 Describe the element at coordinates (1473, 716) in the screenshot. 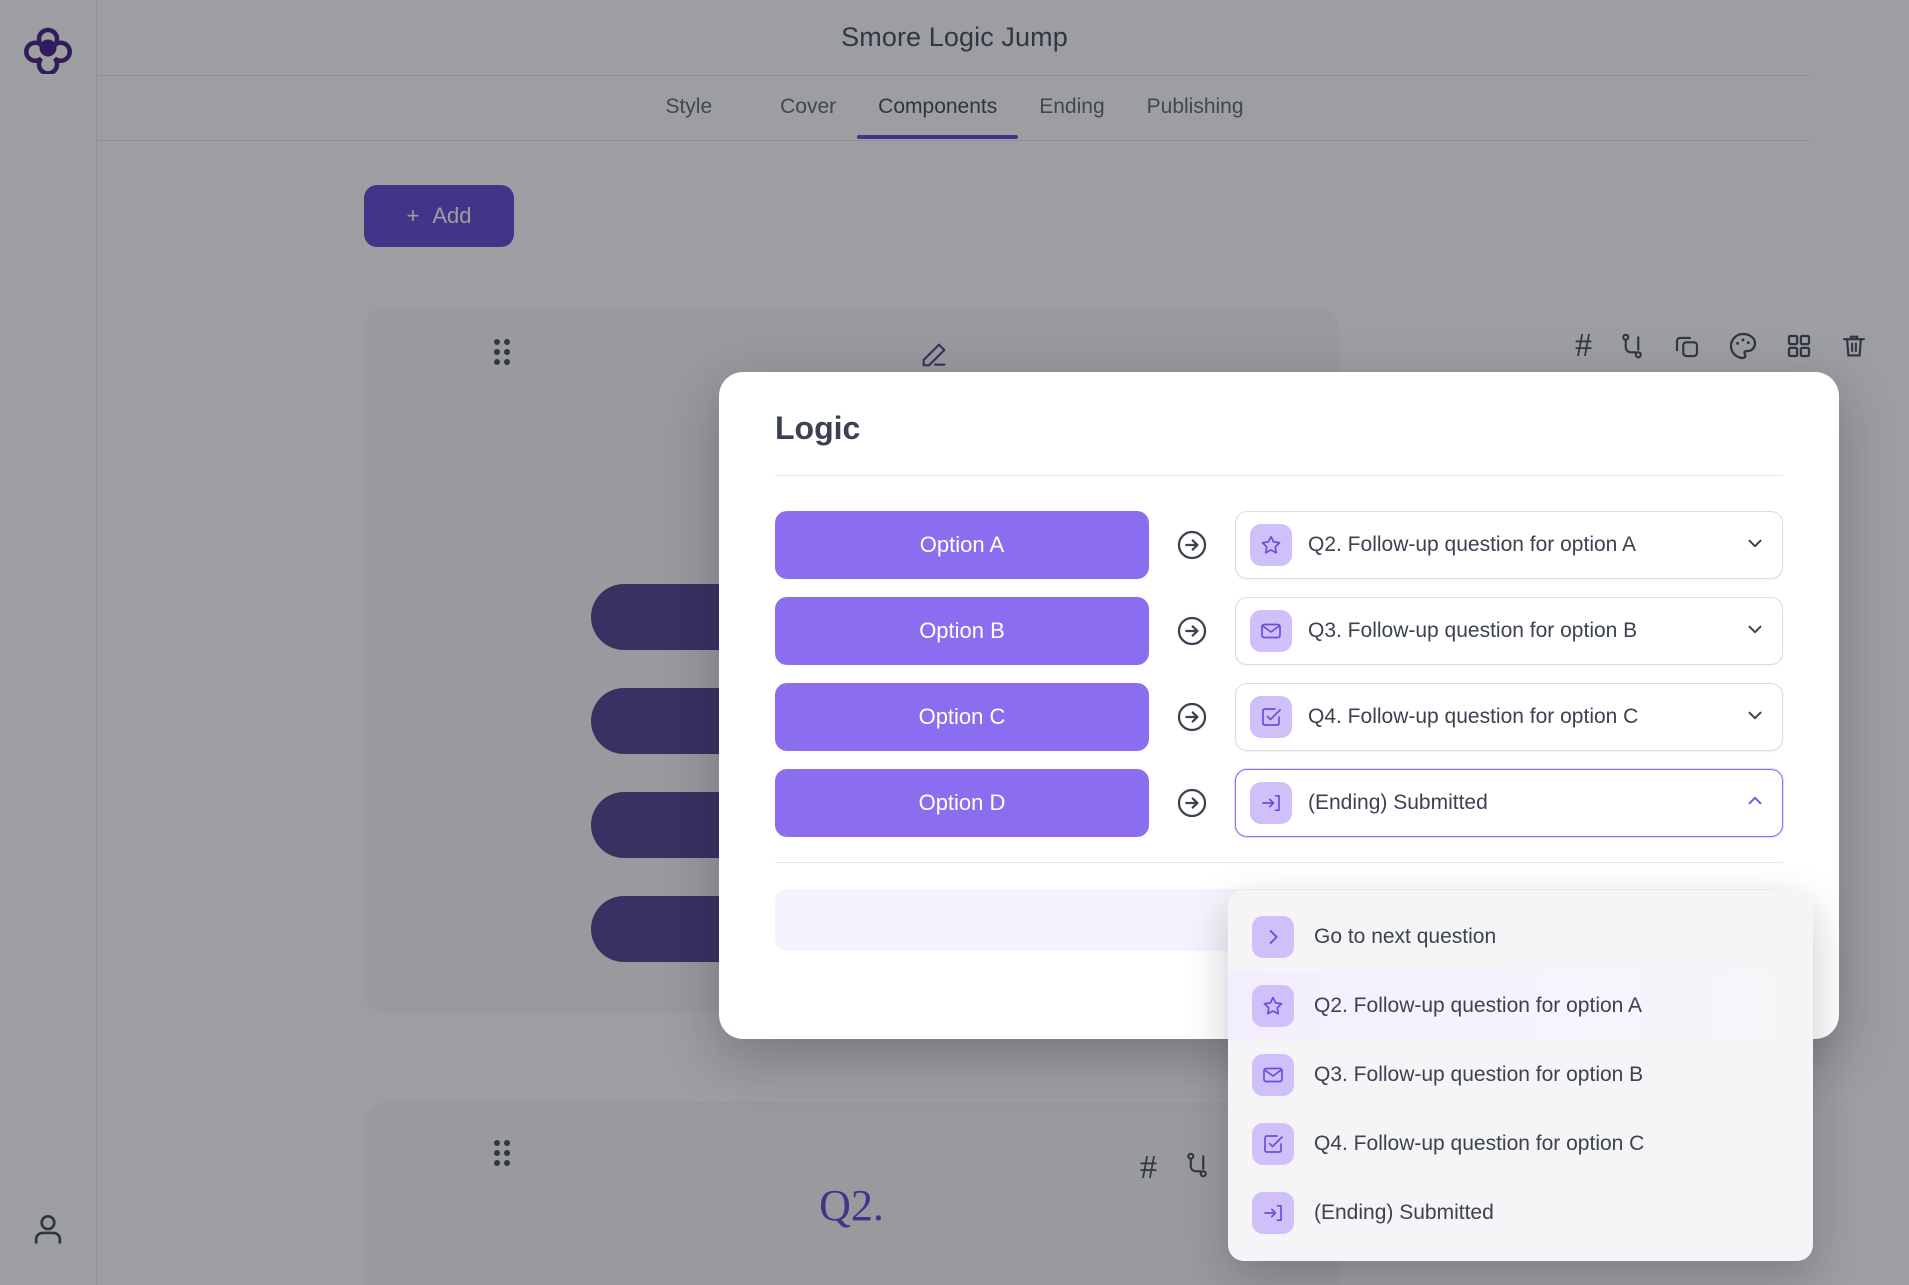

I see `target-select-label: Q4. Follow-up question for option C` at that location.